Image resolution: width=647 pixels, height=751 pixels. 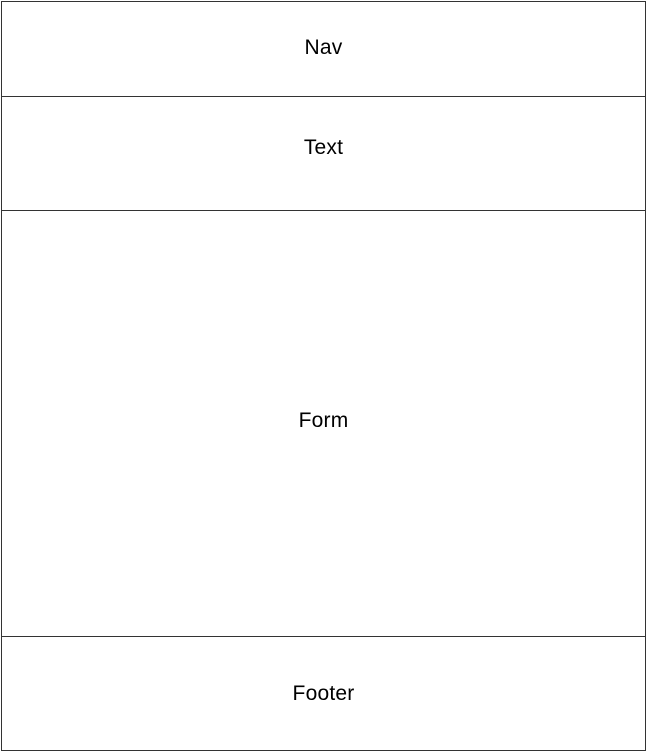 What do you see at coordinates (323, 420) in the screenshot?
I see `form-section-label: Form` at bounding box center [323, 420].